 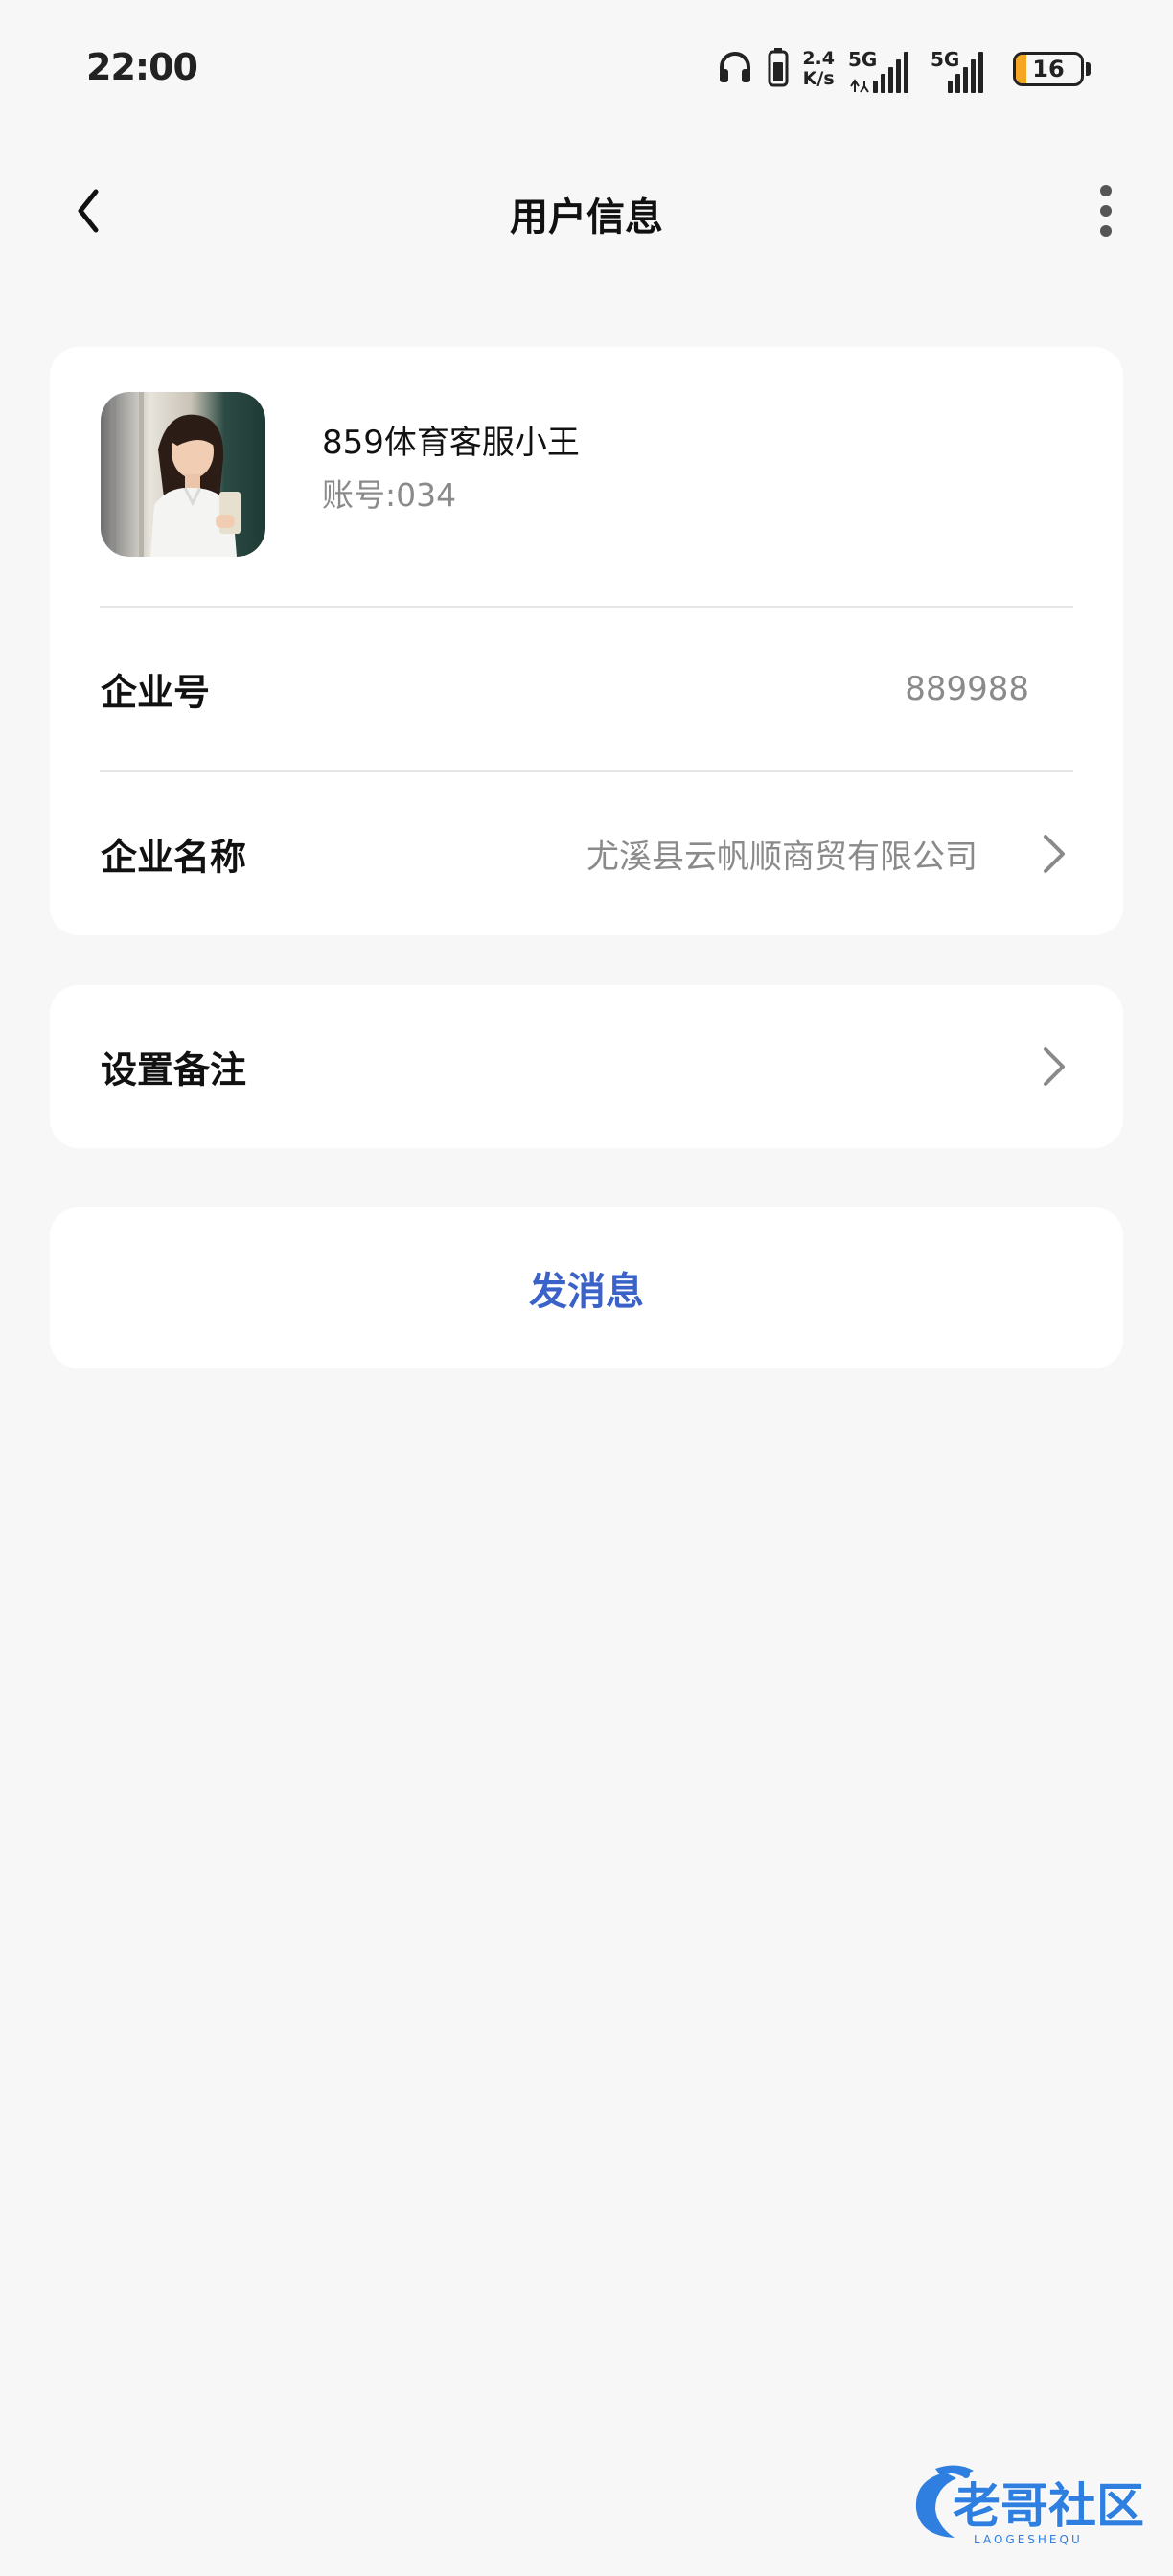 What do you see at coordinates (818, 58) in the screenshot?
I see `network-speed-value: 2.4` at bounding box center [818, 58].